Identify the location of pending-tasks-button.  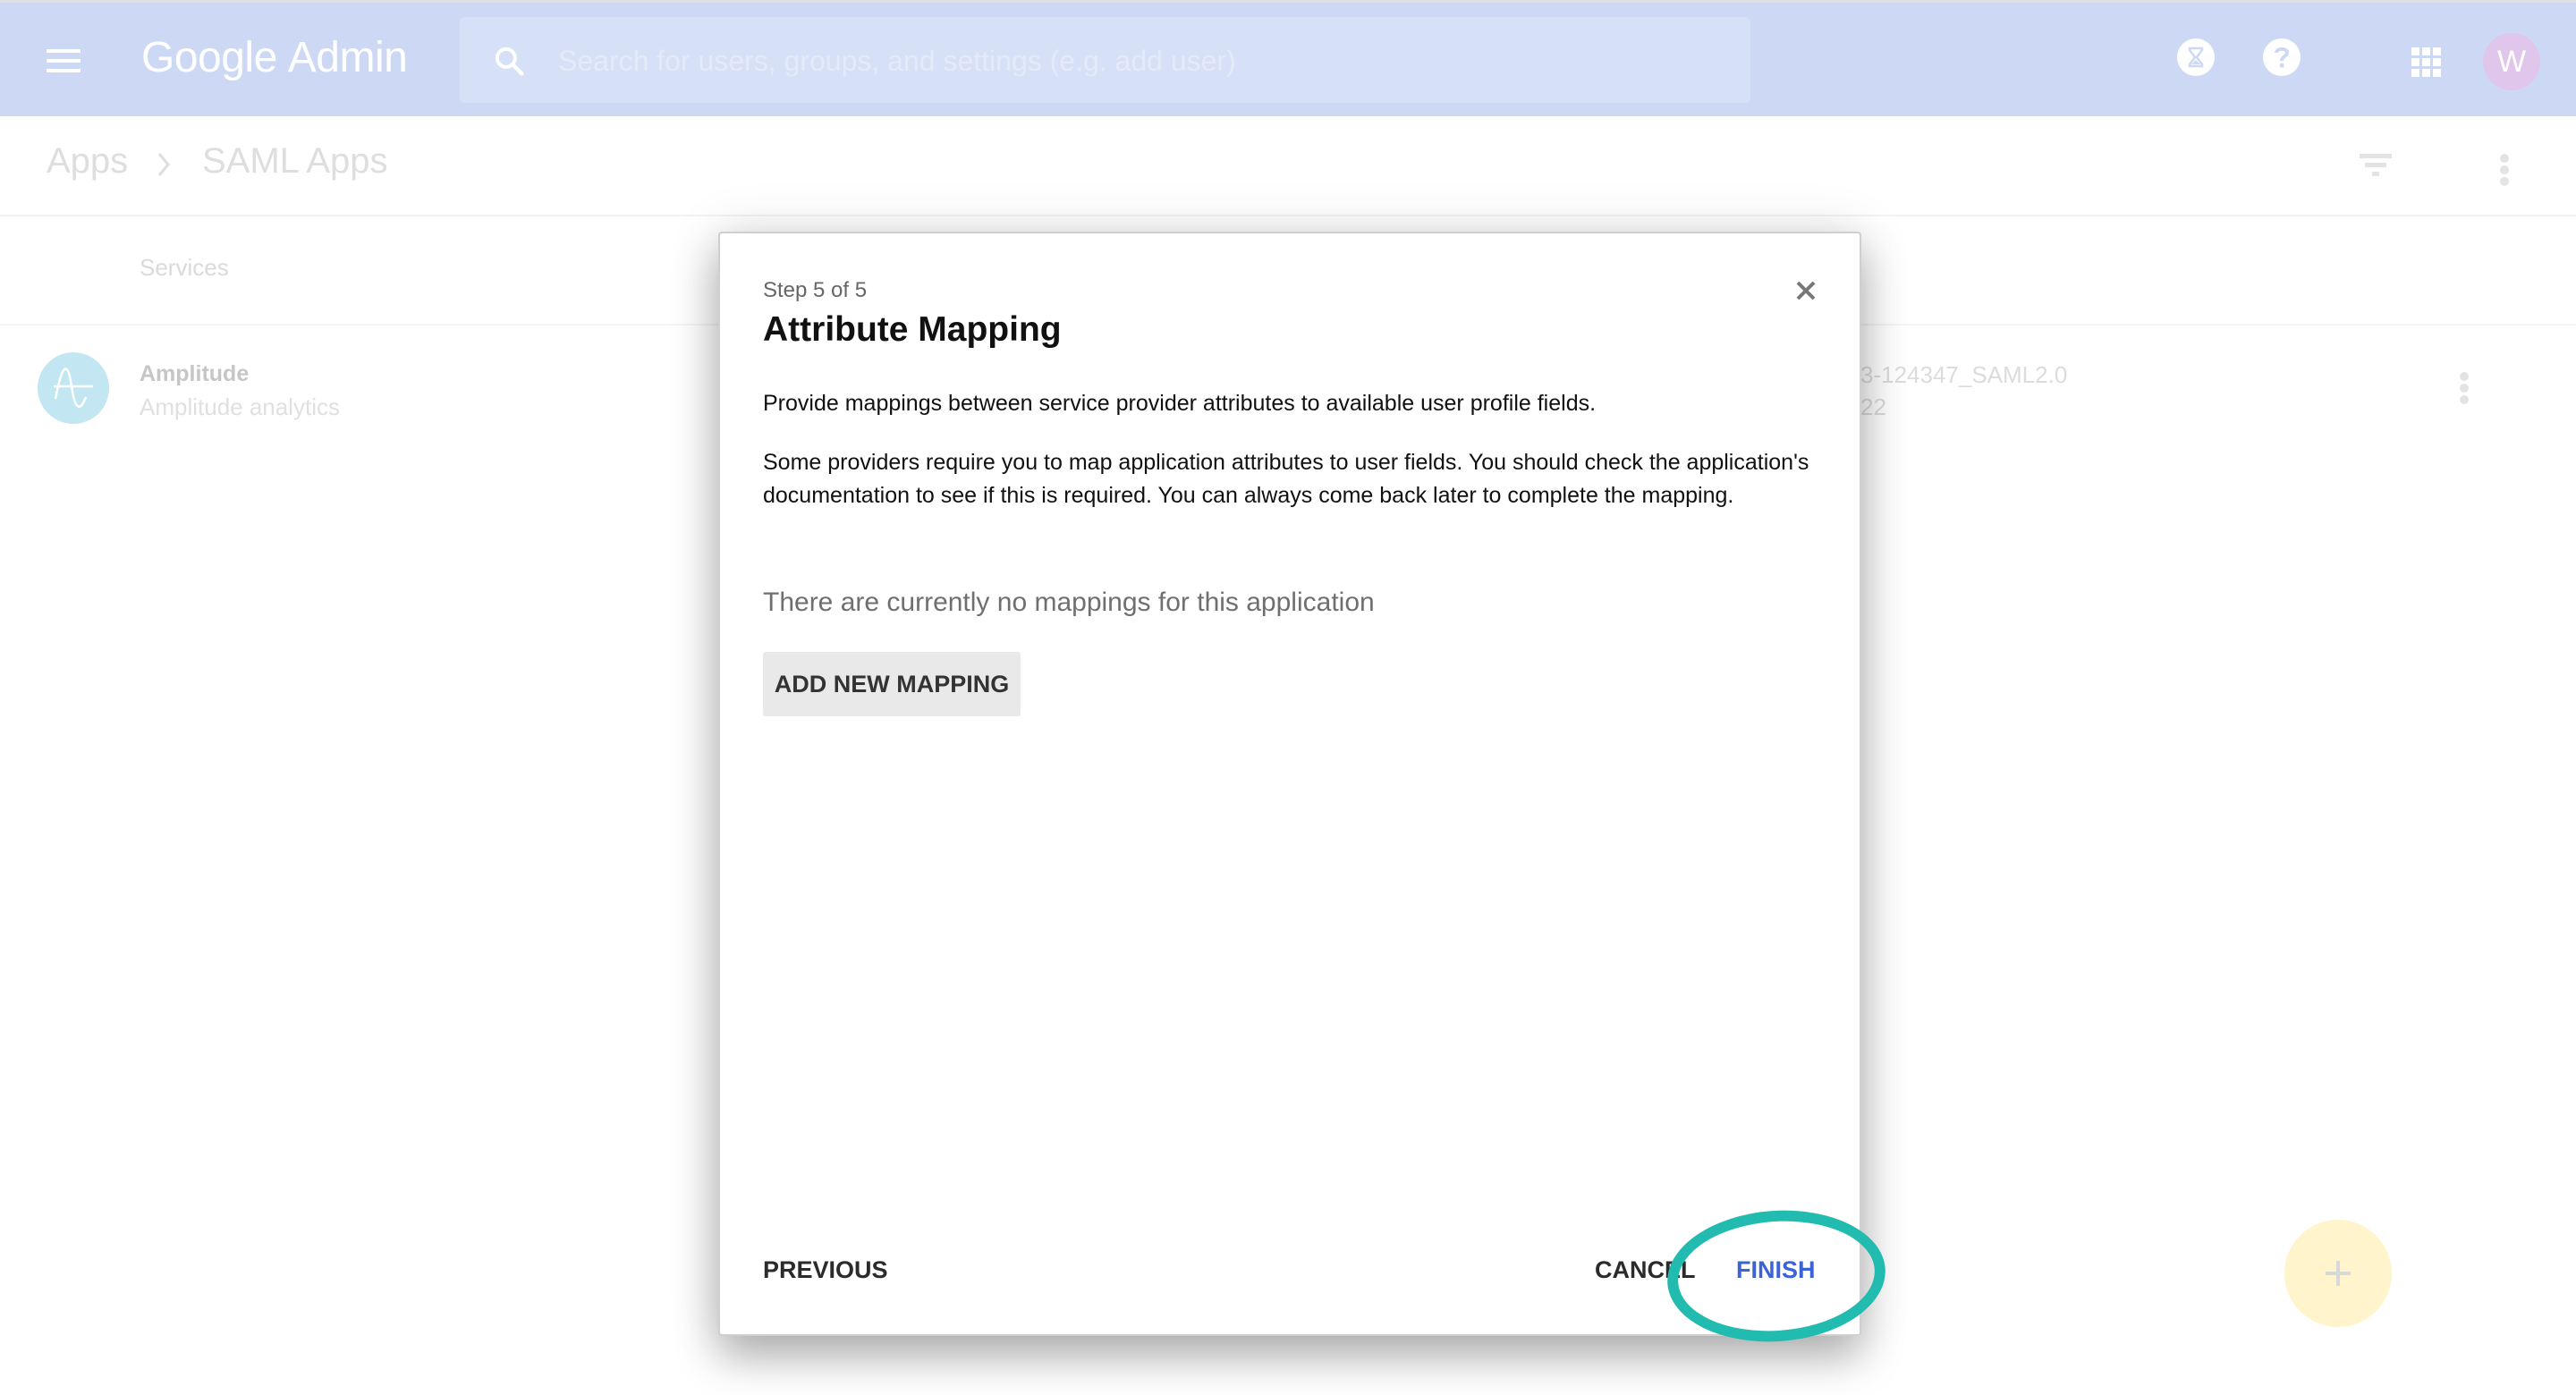
(2196, 57).